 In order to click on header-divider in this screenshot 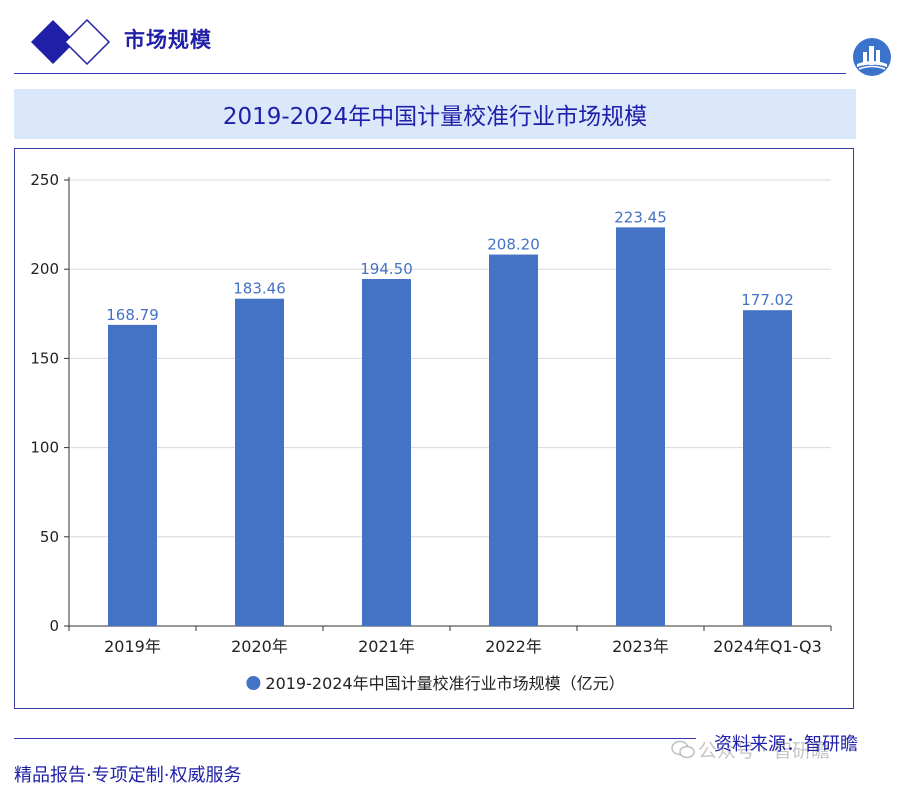, I will do `click(430, 73)`.